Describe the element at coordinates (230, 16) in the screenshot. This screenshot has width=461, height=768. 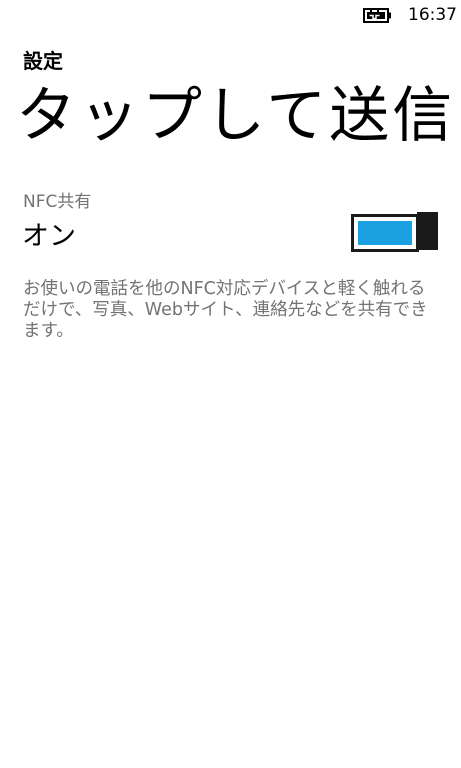
I see `status-bar: 16:37` at that location.